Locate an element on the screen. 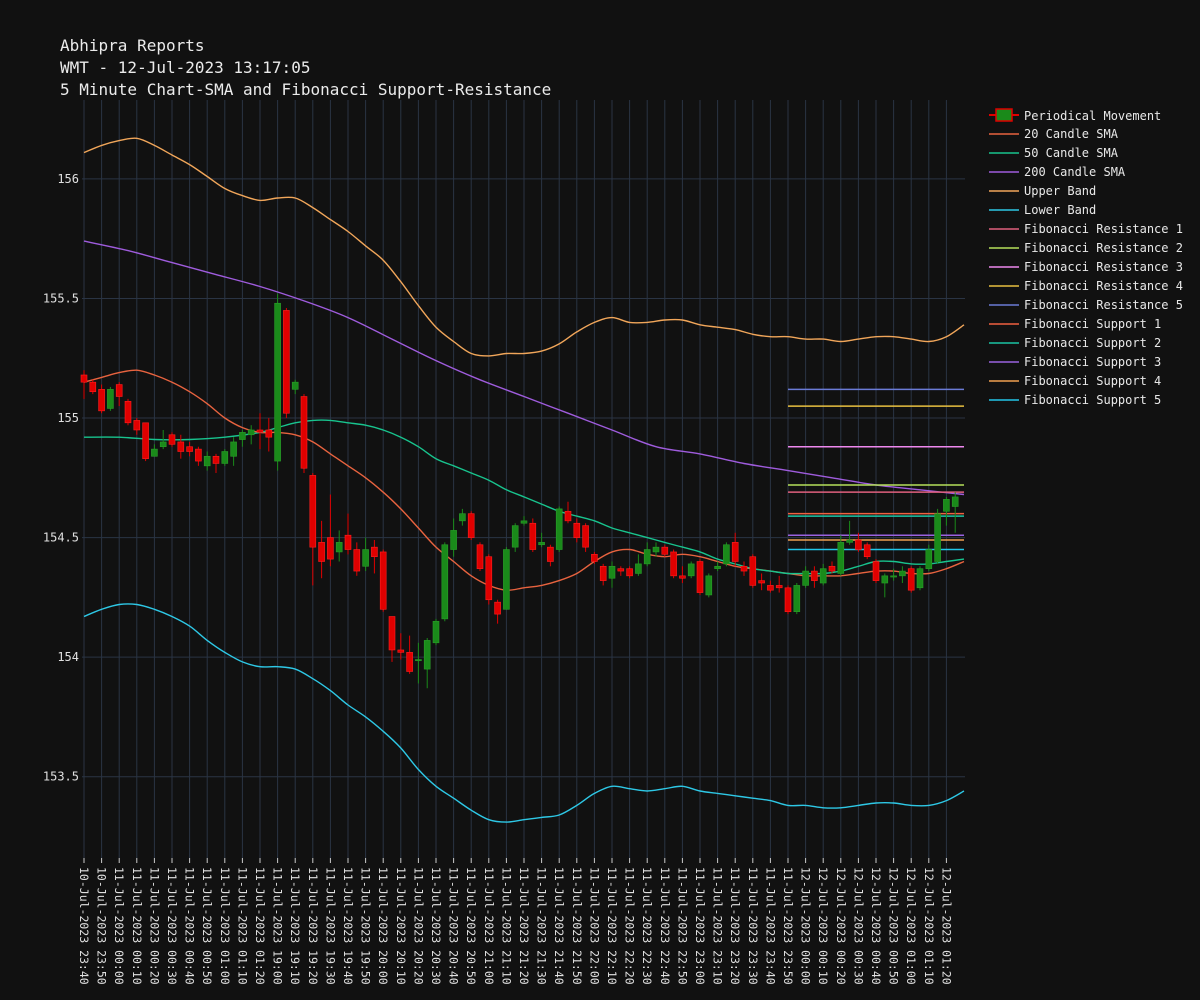  x-tick-label: 11-Jul-2023 22:50 is located at coordinates (682, 926).